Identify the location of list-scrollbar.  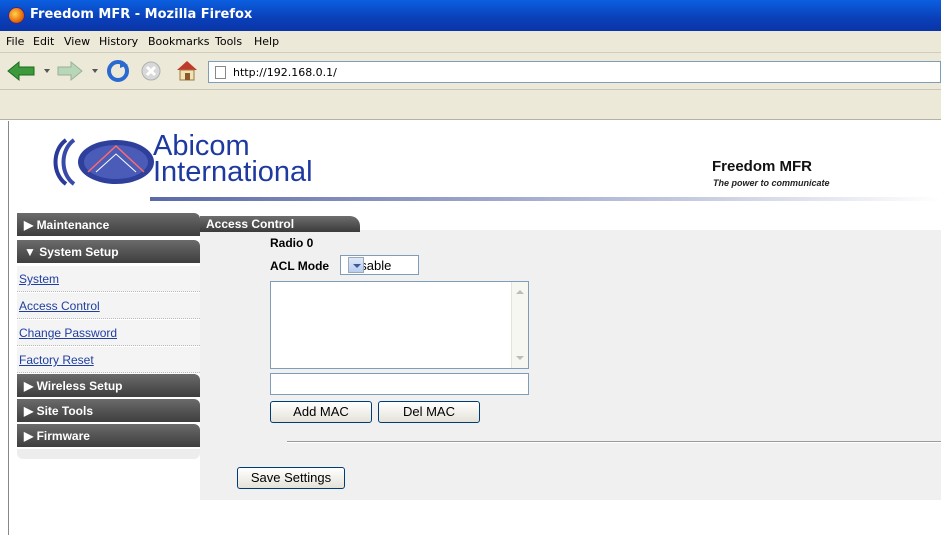
(519, 325).